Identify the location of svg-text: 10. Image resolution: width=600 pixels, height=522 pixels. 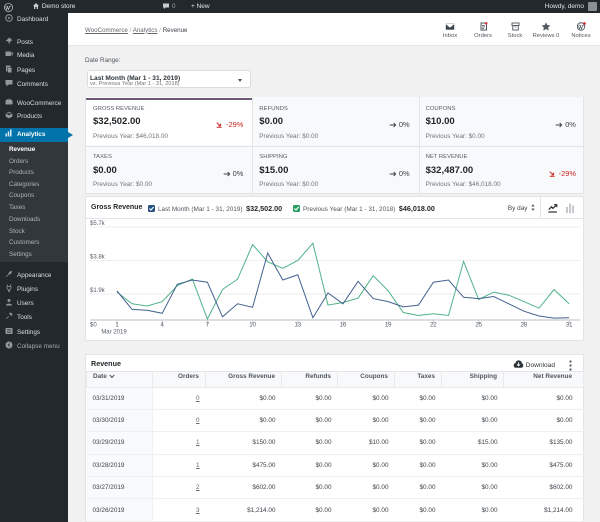
(252, 326).